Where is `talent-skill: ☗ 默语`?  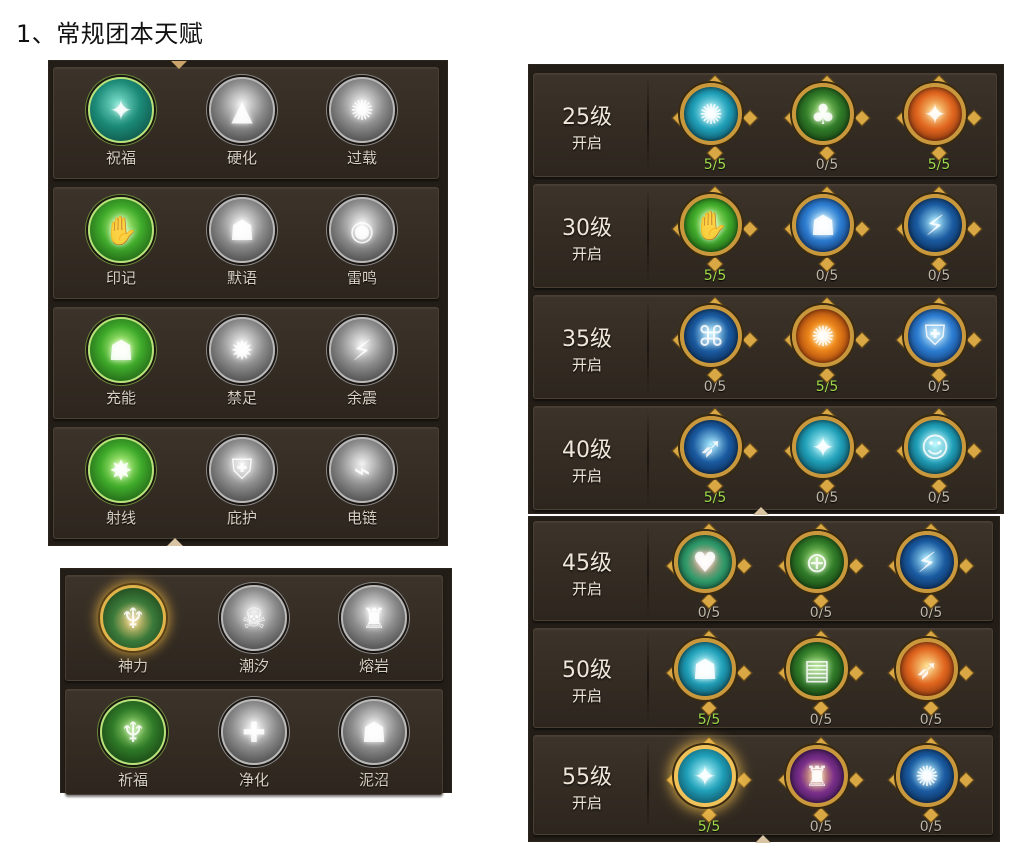
talent-skill: ☗ 默语 is located at coordinates (242, 242).